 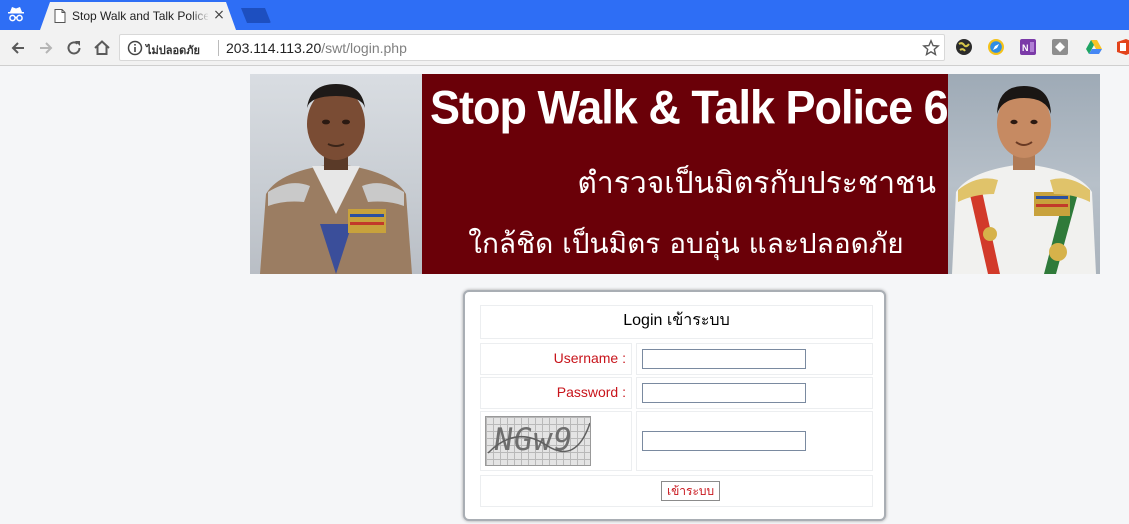 What do you see at coordinates (564, 15) in the screenshot?
I see `browser-tabstrip: Stop Walk and Talk Police 6 ×` at bounding box center [564, 15].